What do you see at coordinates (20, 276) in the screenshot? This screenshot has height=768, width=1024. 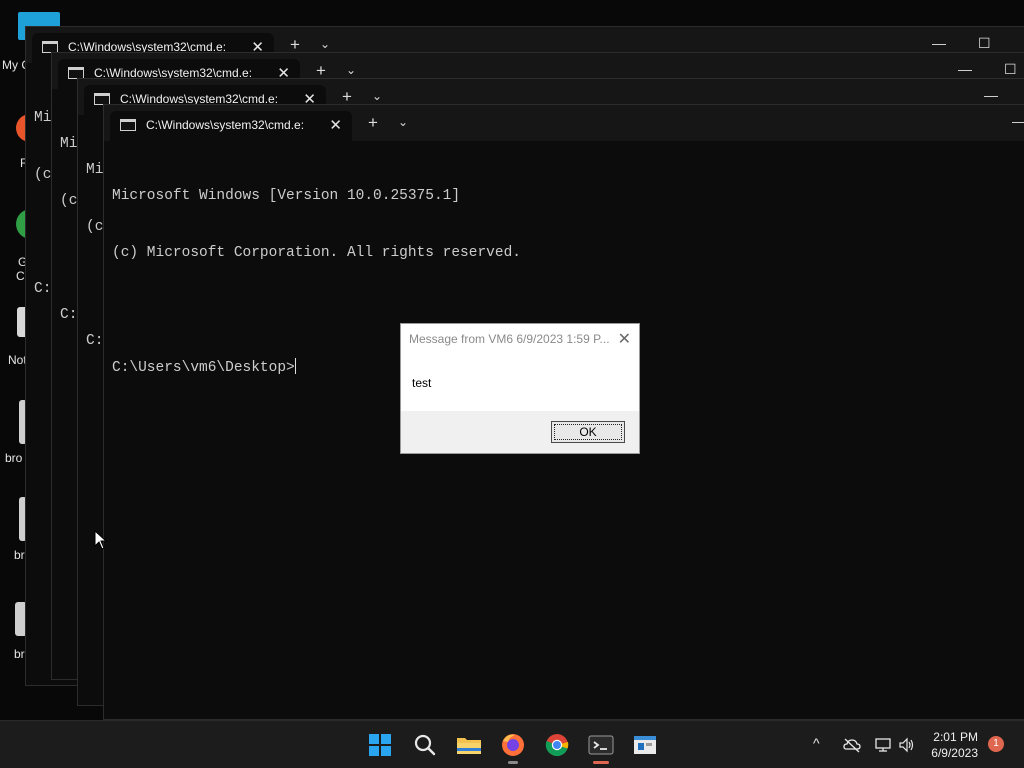 I see `desktop-icon-label: C` at bounding box center [20, 276].